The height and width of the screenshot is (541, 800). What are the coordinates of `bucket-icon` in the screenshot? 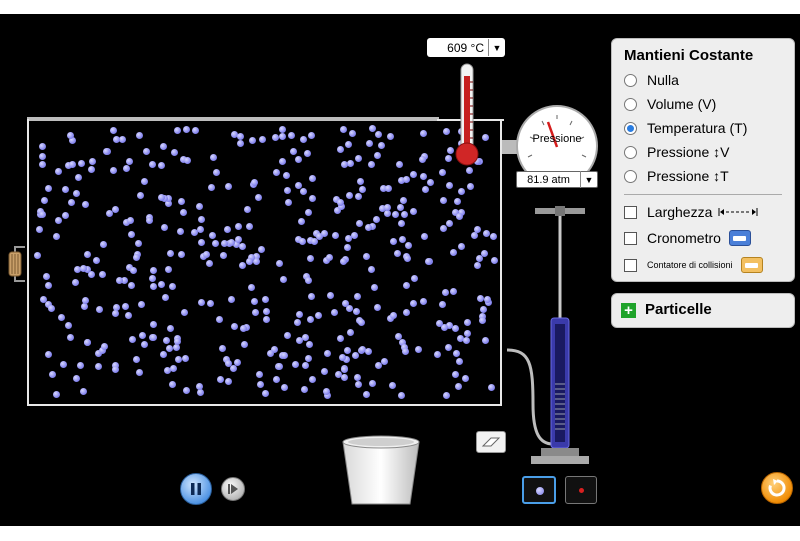 It's located at (381, 471).